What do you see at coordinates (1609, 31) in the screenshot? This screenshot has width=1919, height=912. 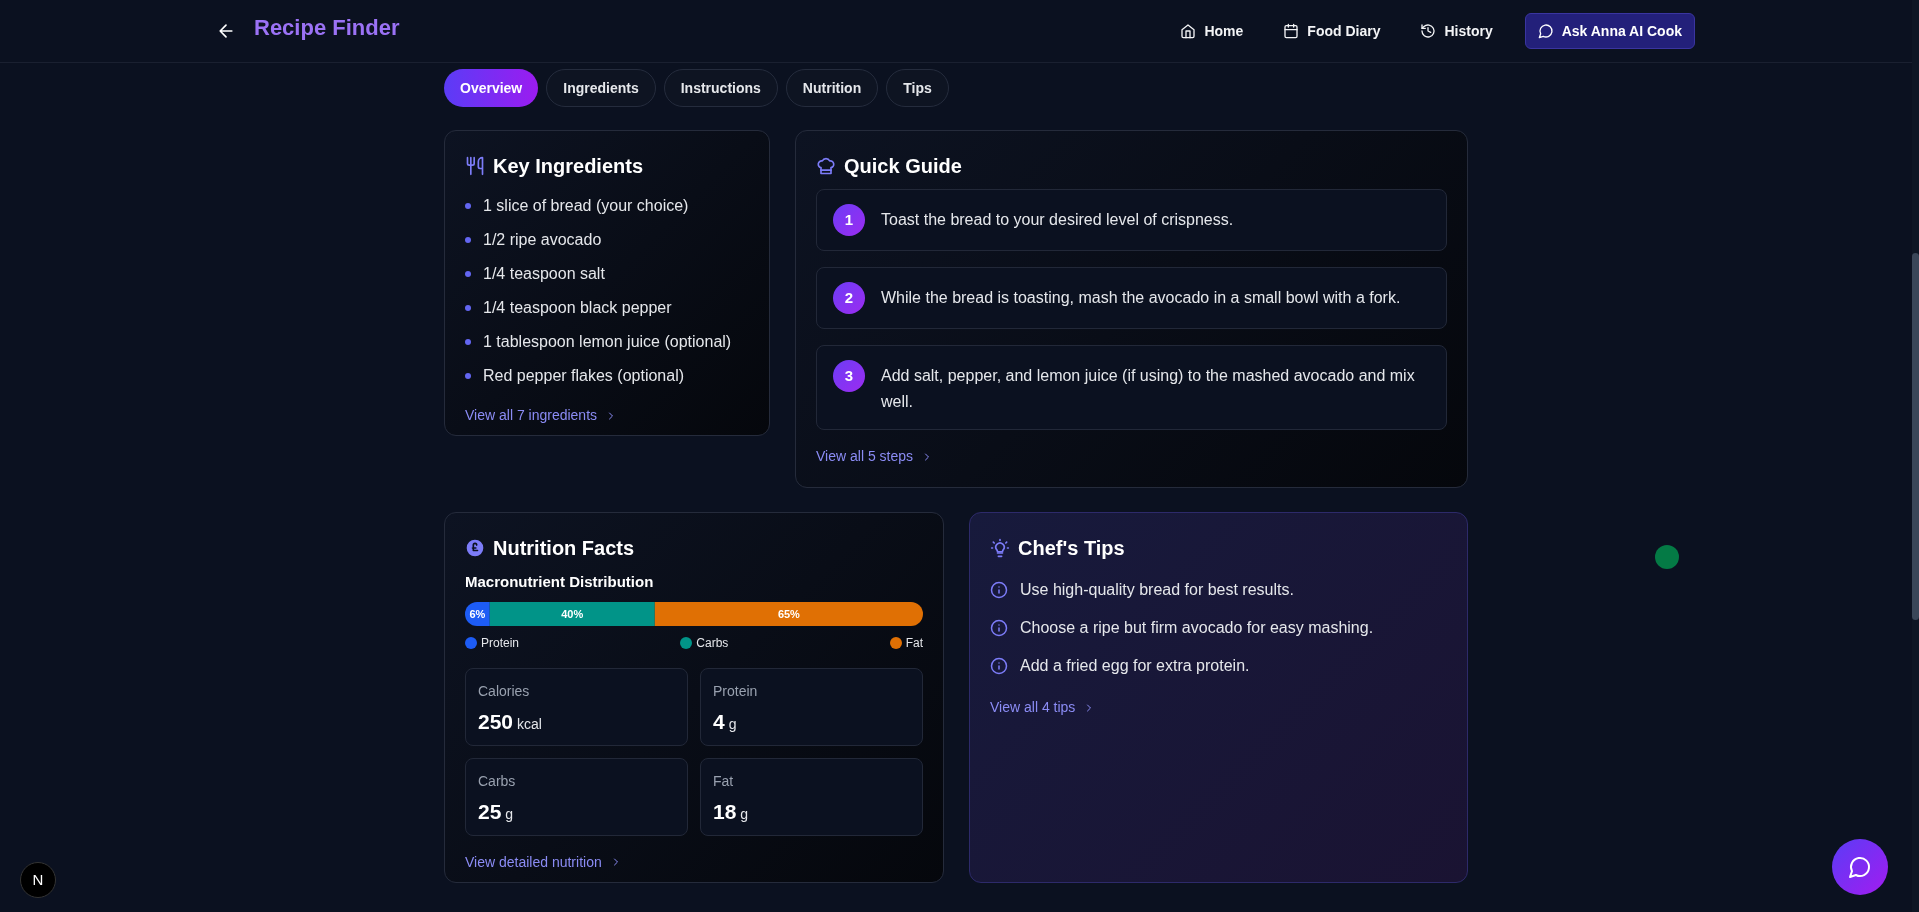 I see `ask-ai-button: Ask Anna AI Cook` at bounding box center [1609, 31].